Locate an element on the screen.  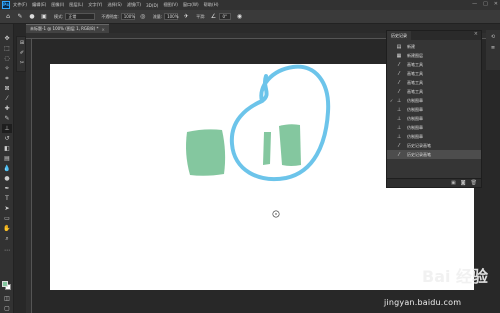
menu-edit: 编辑(E) is located at coordinates (39, 5).